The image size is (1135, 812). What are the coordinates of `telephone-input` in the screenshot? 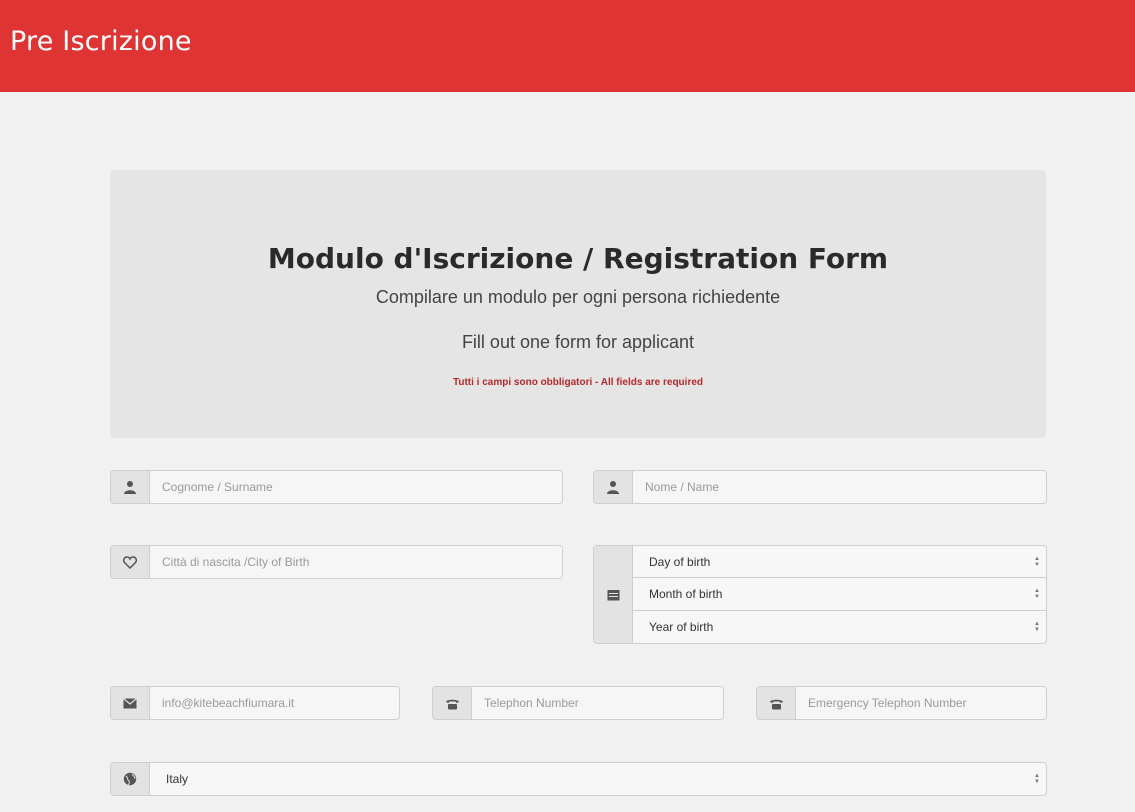 It's located at (597, 703).